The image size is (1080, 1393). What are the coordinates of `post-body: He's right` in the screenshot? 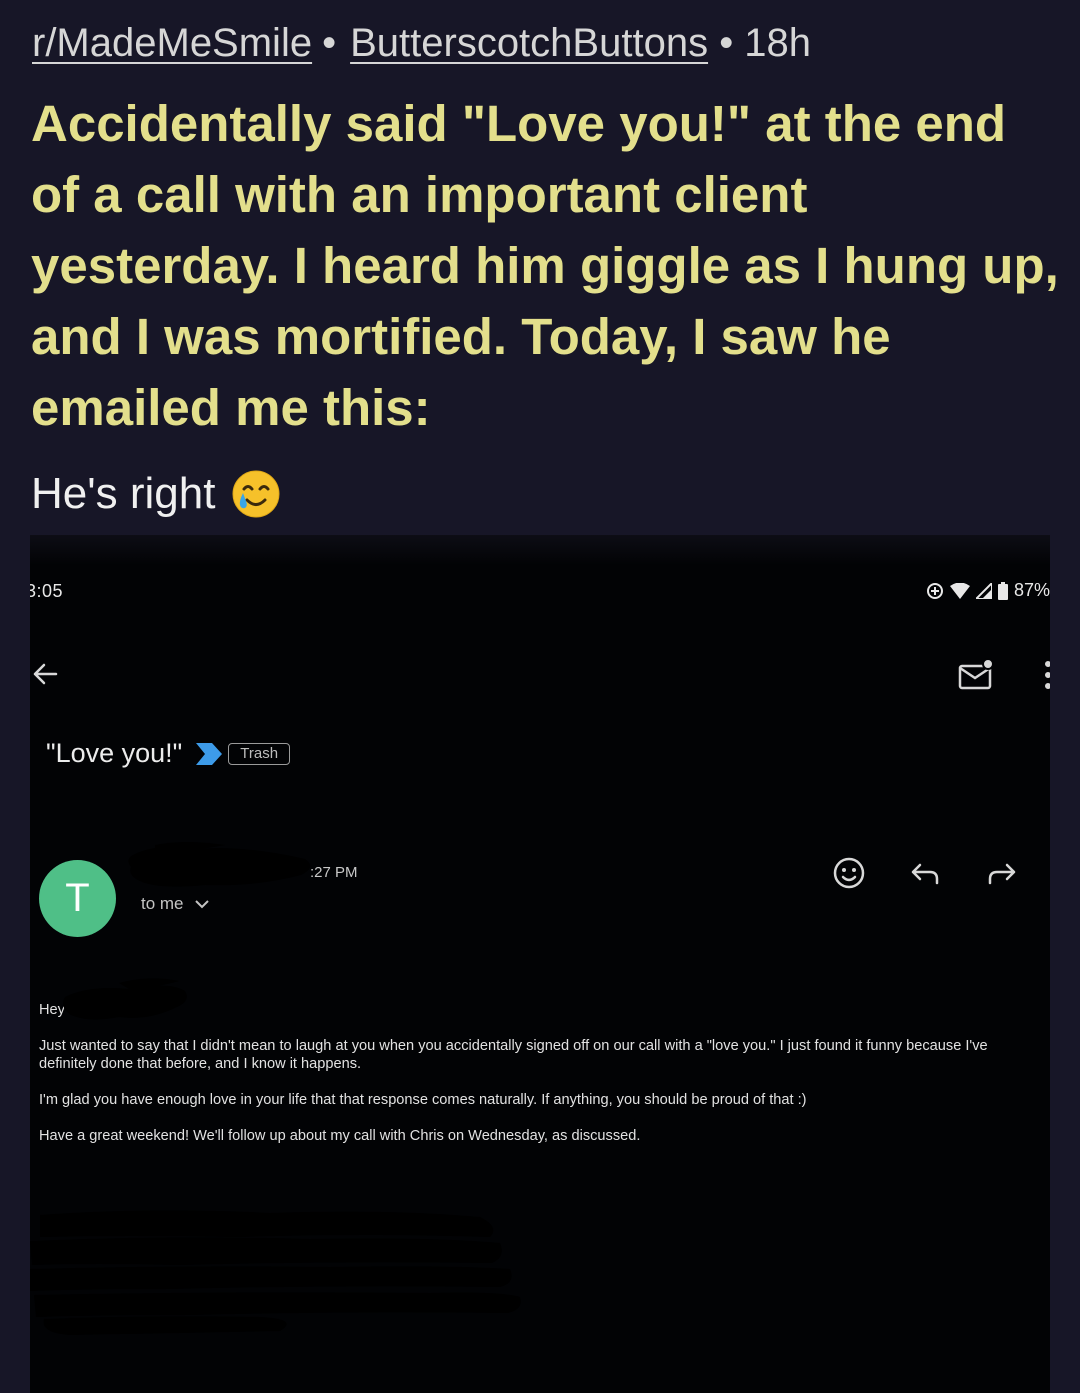 It's located at (156, 494).